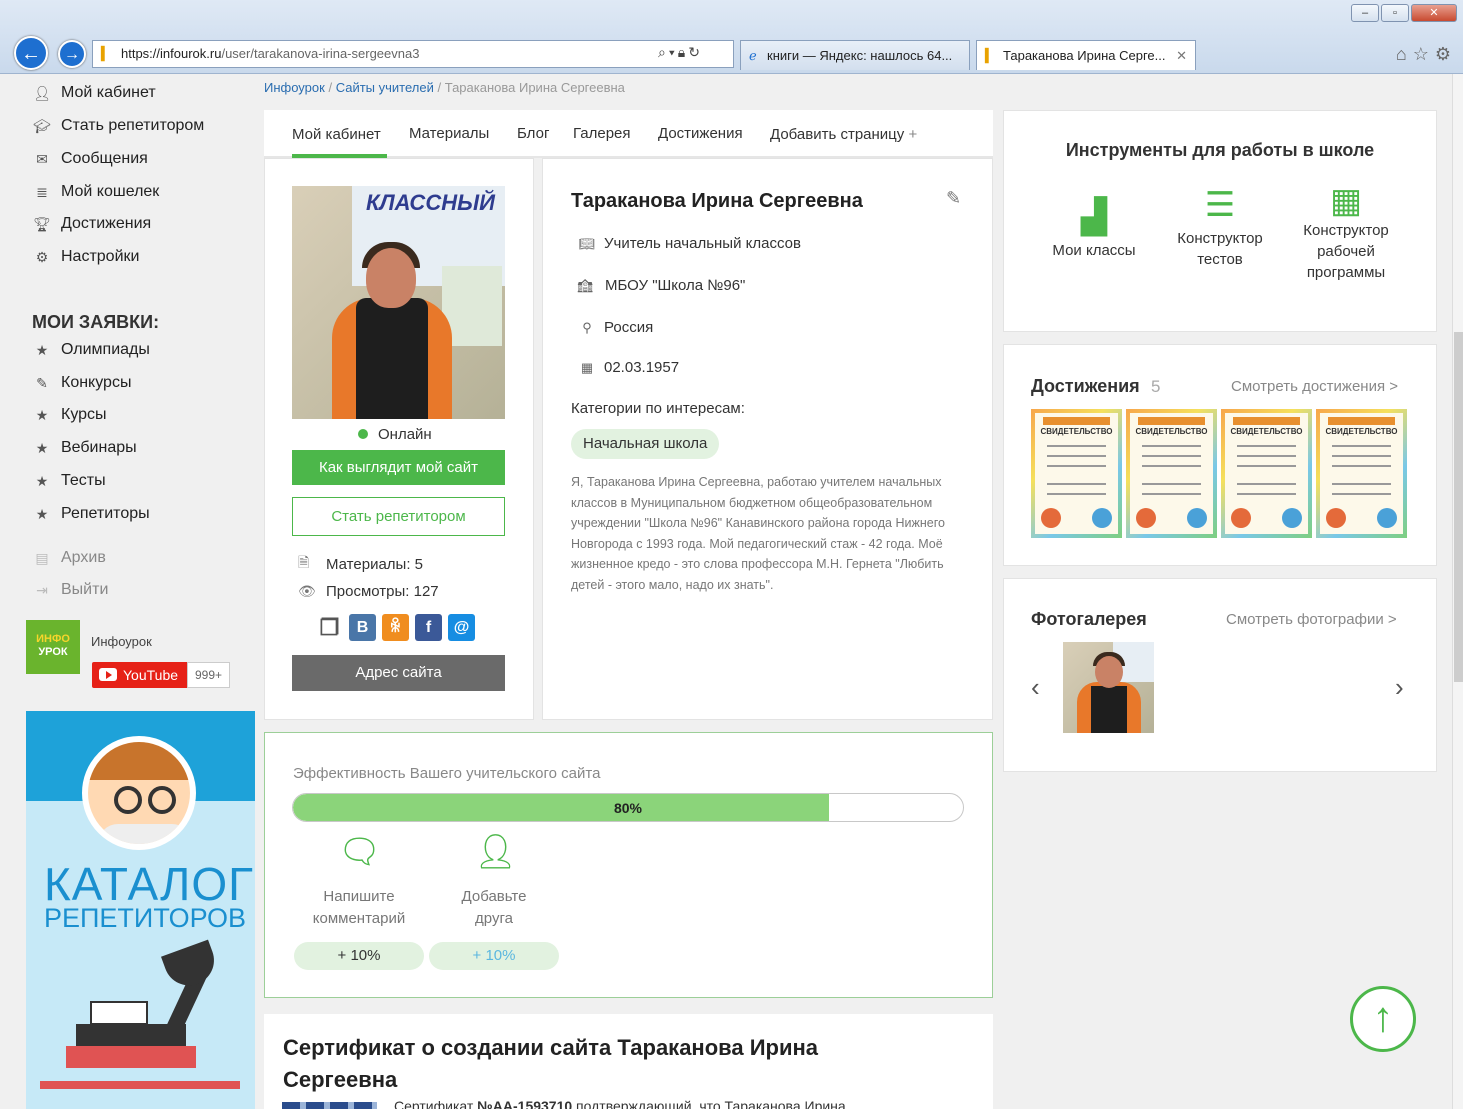  Describe the element at coordinates (1108, 687) in the screenshot. I see `gallery-photo` at that location.